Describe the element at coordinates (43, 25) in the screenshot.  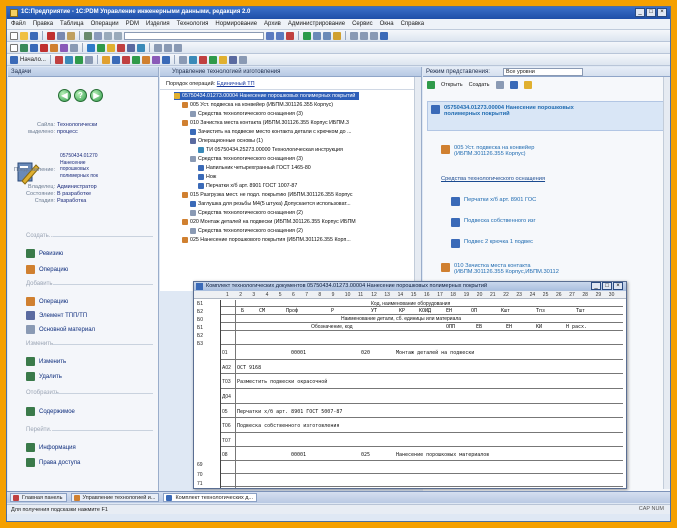
I see `menu-edit: Правка` at that location.